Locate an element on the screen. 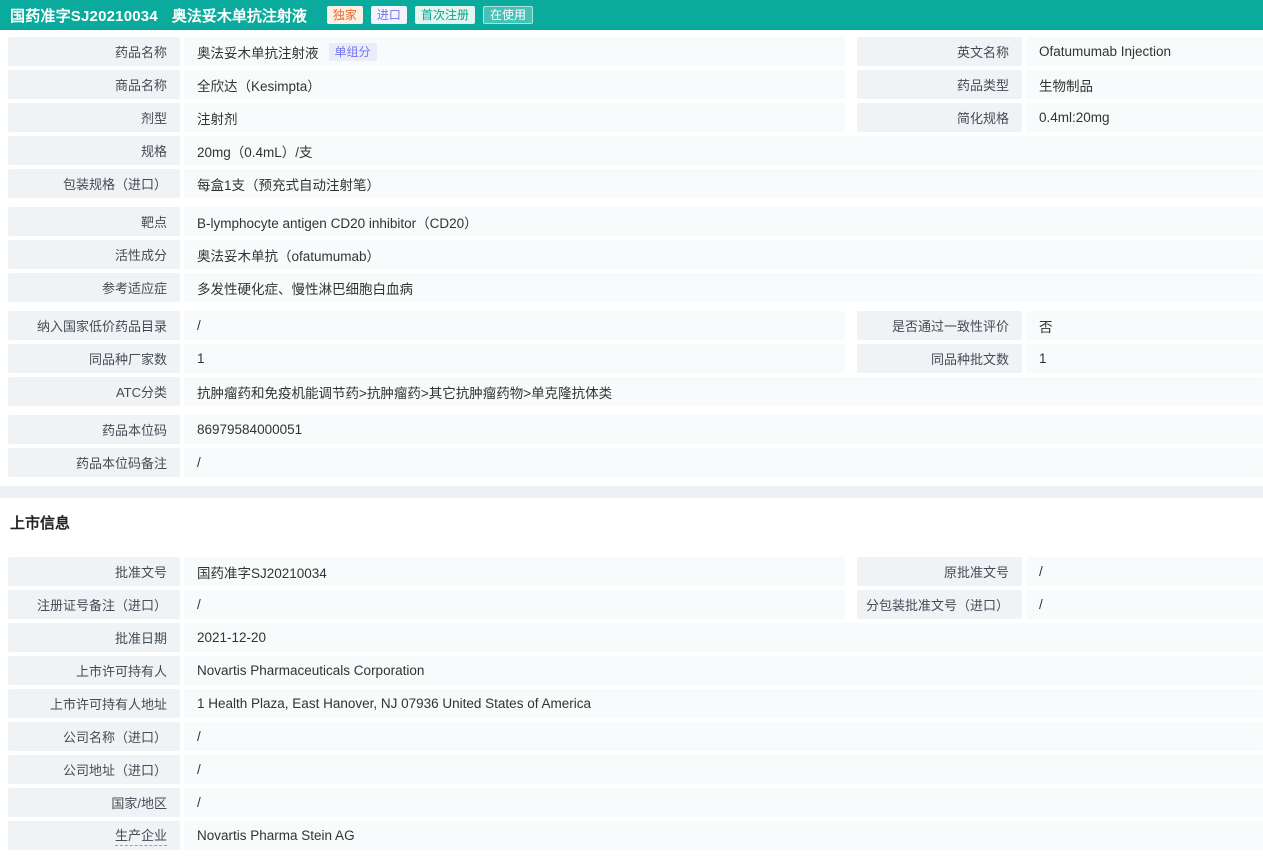 This screenshot has height=866, width=1263. field-value-text: 国药准字SJ20210034 is located at coordinates (262, 573).